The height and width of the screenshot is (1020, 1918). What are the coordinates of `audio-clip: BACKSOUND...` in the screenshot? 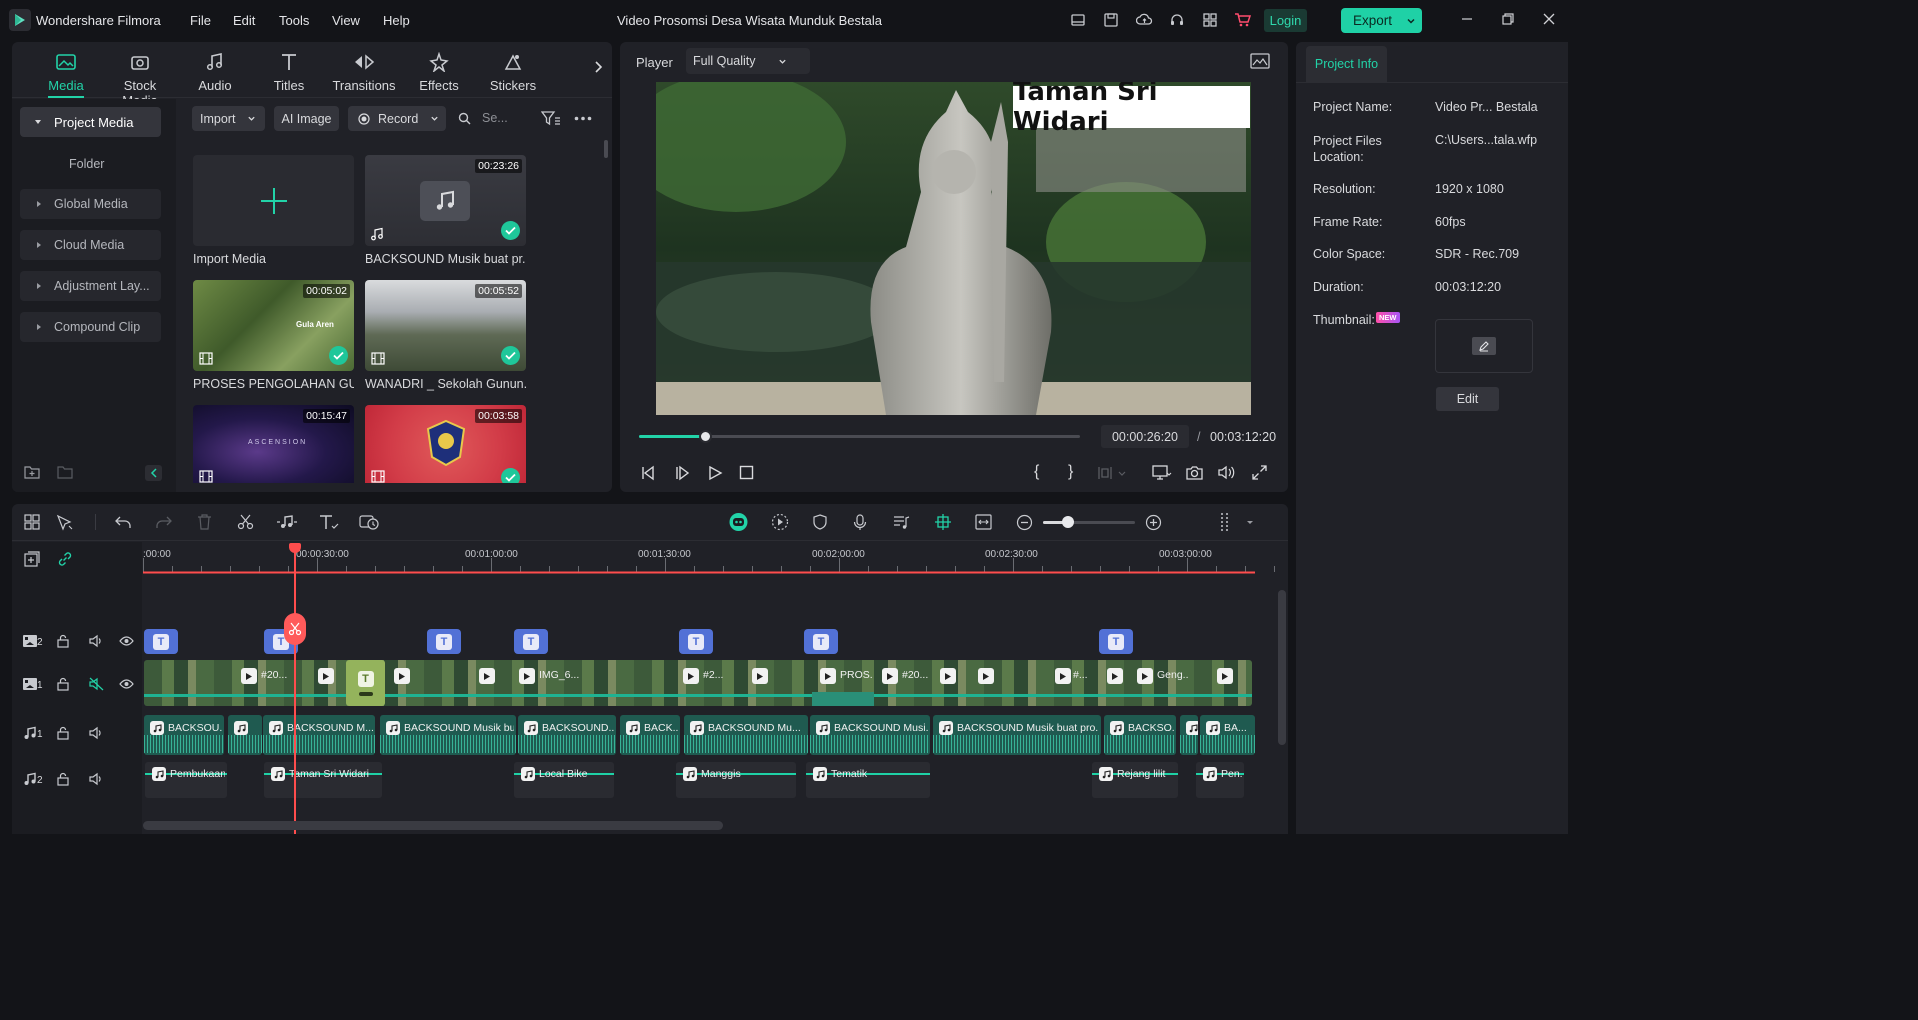 It's located at (567, 735).